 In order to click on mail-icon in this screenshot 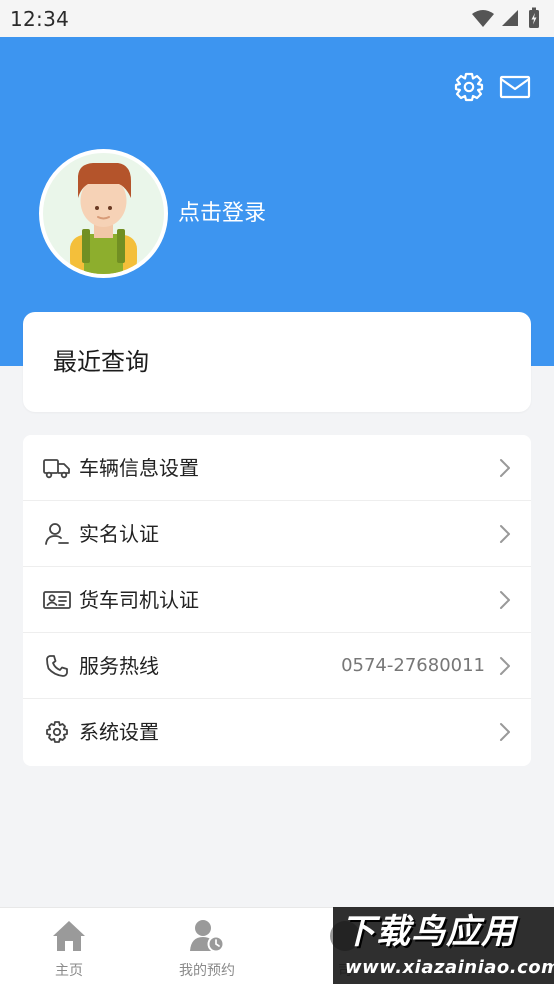, I will do `click(515, 87)`.